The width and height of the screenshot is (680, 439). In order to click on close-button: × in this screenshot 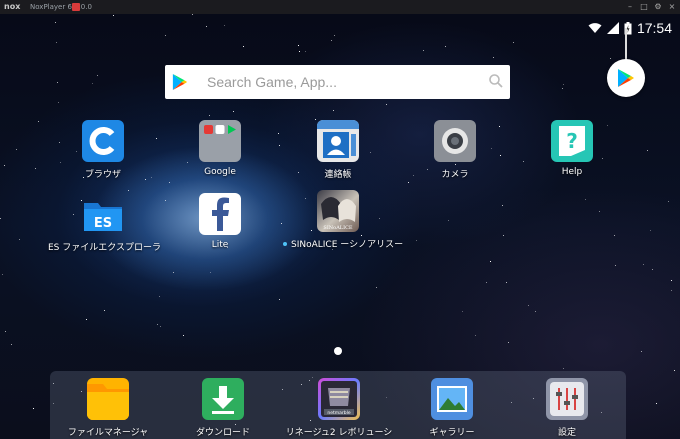, I will do `click(672, 7)`.